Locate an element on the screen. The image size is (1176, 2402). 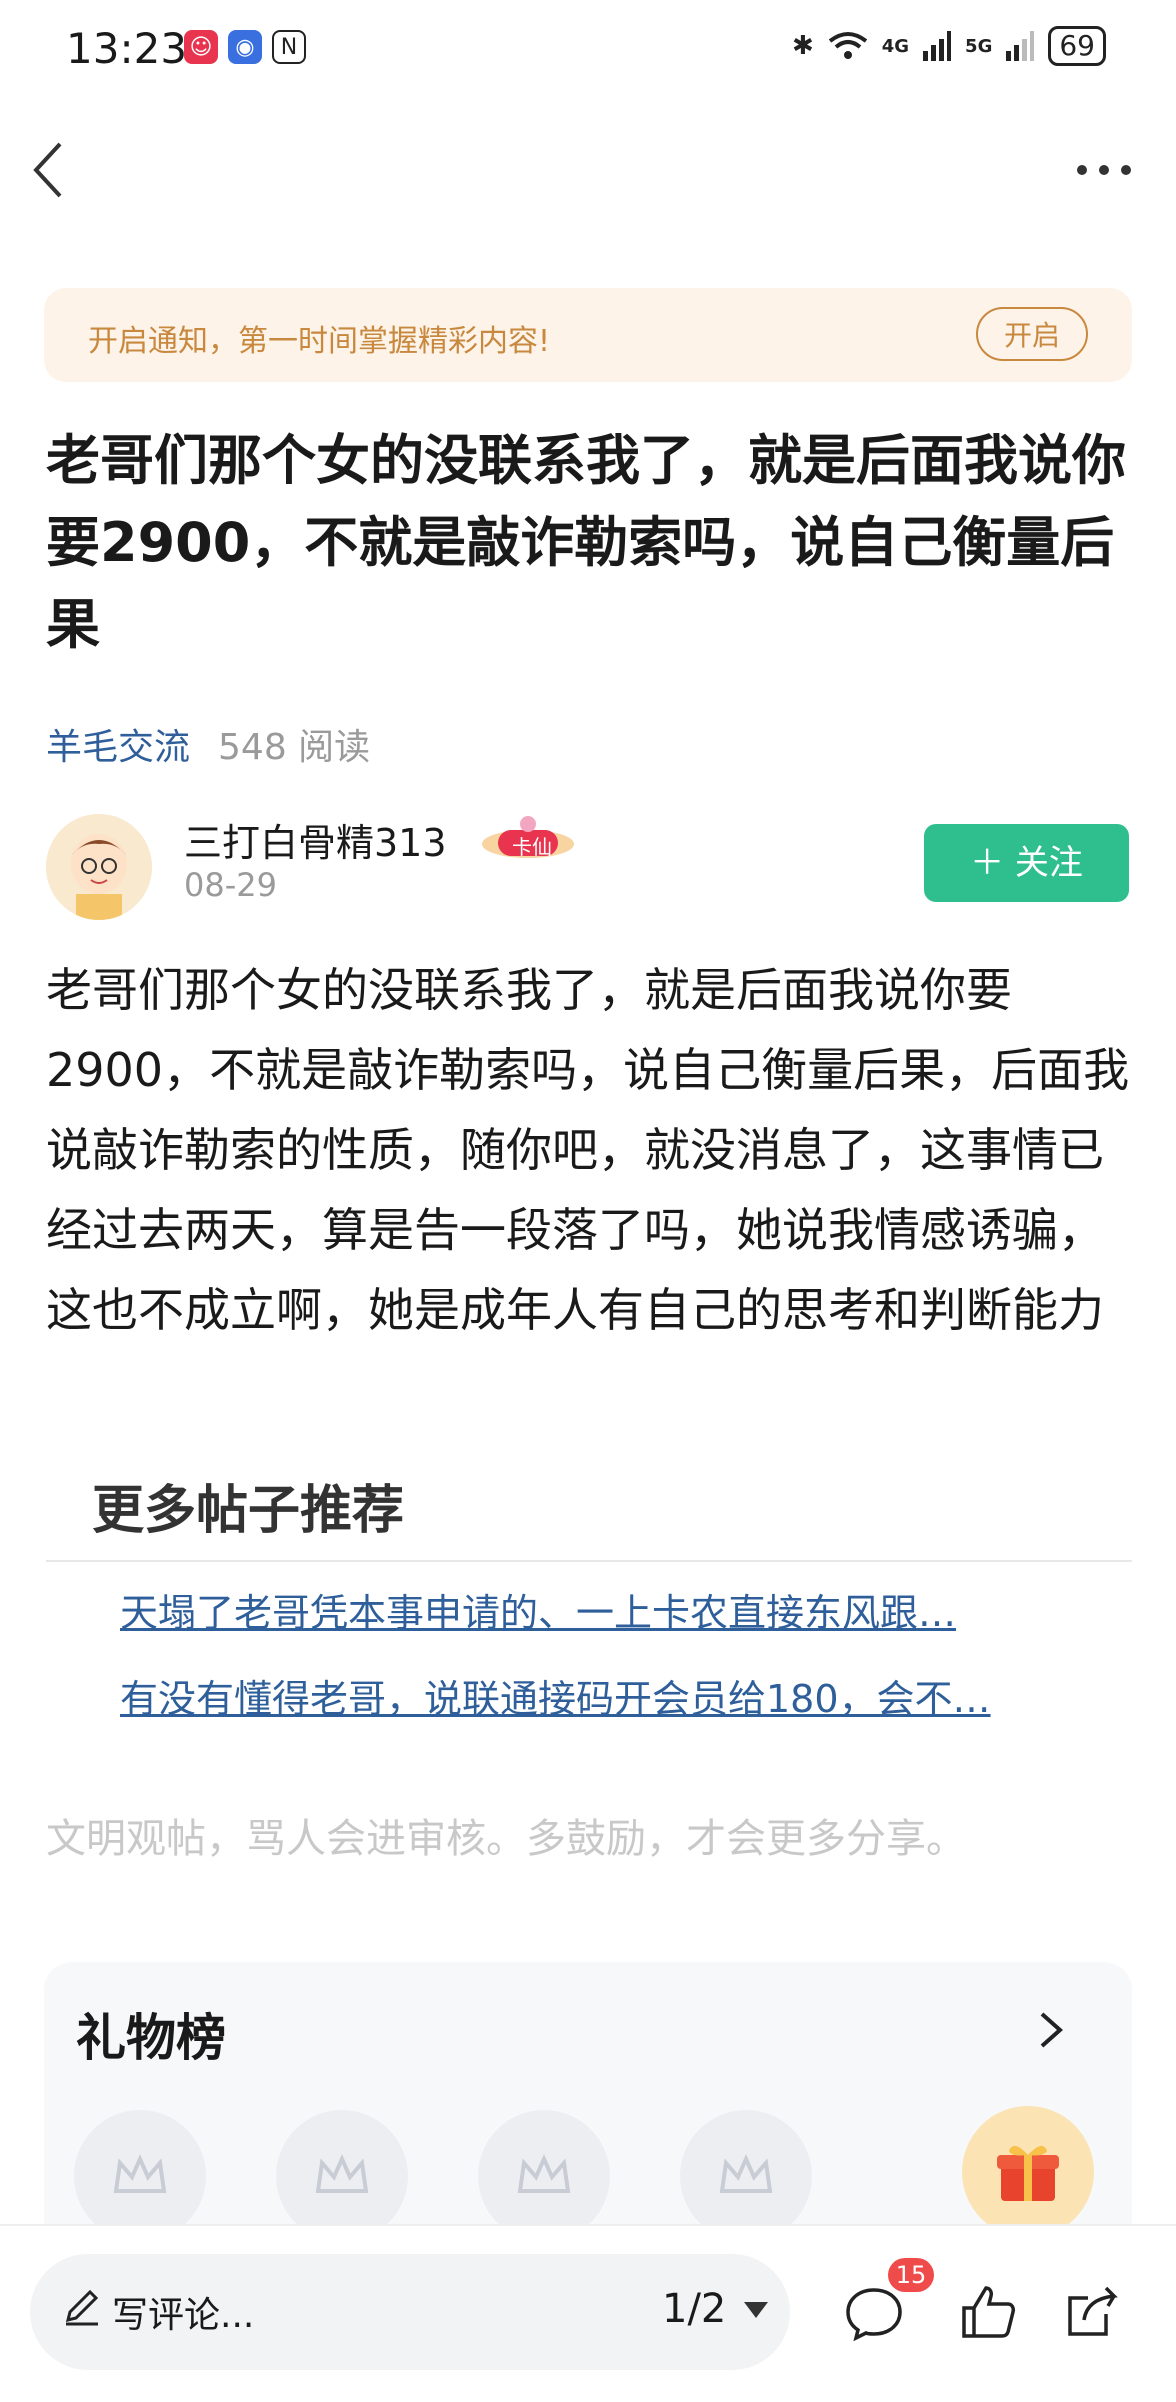
comment-count-badge: 15 is located at coordinates (911, 2275).